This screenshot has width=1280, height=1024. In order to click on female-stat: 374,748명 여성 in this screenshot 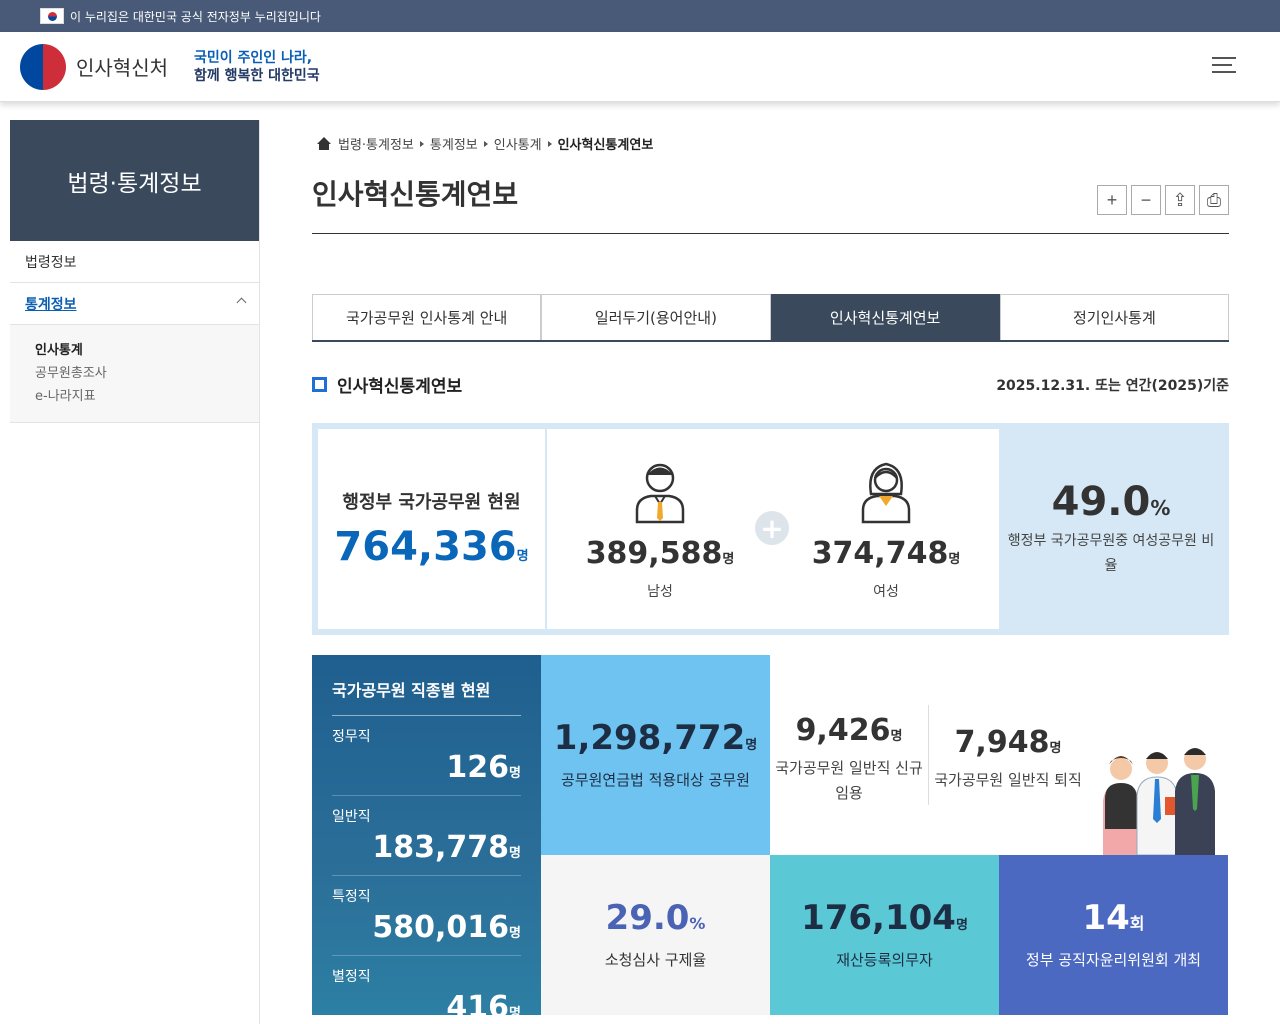, I will do `click(886, 529)`.